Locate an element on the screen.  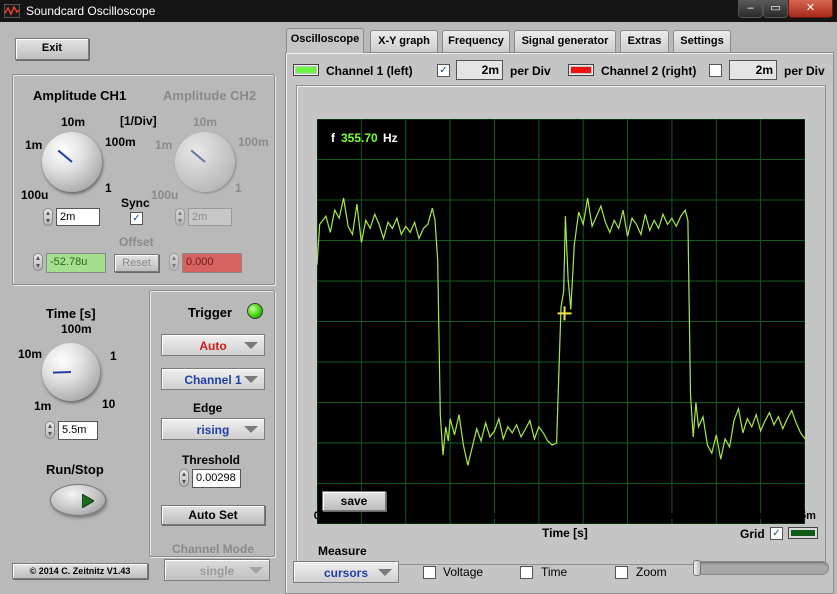
ch1-amplitude-knob is located at coordinates (72, 162).